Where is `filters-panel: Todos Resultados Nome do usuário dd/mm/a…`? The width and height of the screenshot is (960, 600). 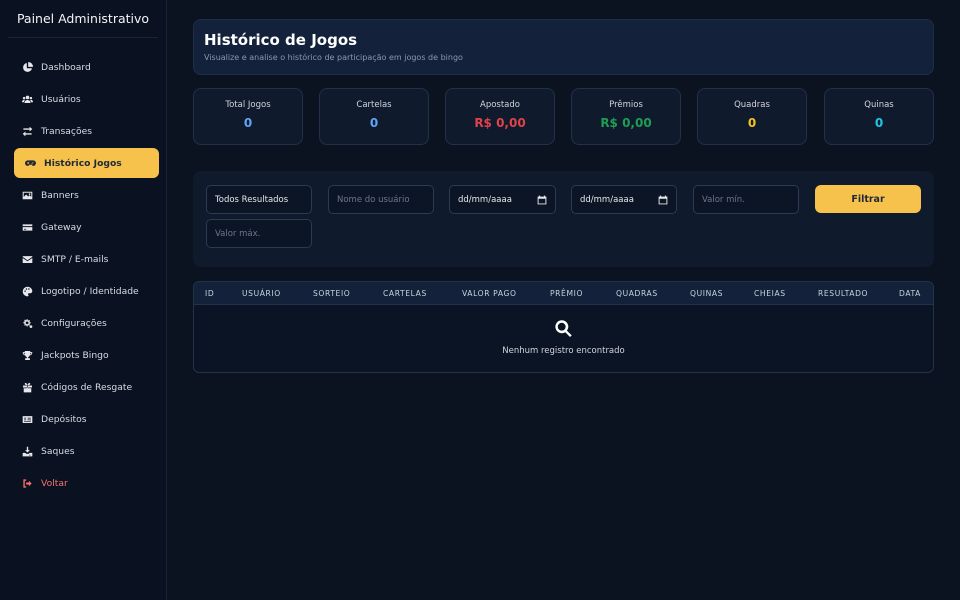
filters-panel: Todos Resultados Nome do usuário dd/mm/a… is located at coordinates (563, 219).